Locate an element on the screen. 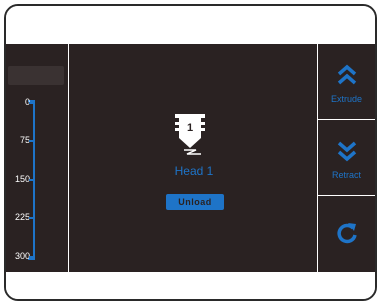 This screenshot has width=383, height=307. action-panel: Extrude Retract is located at coordinates (346, 158).